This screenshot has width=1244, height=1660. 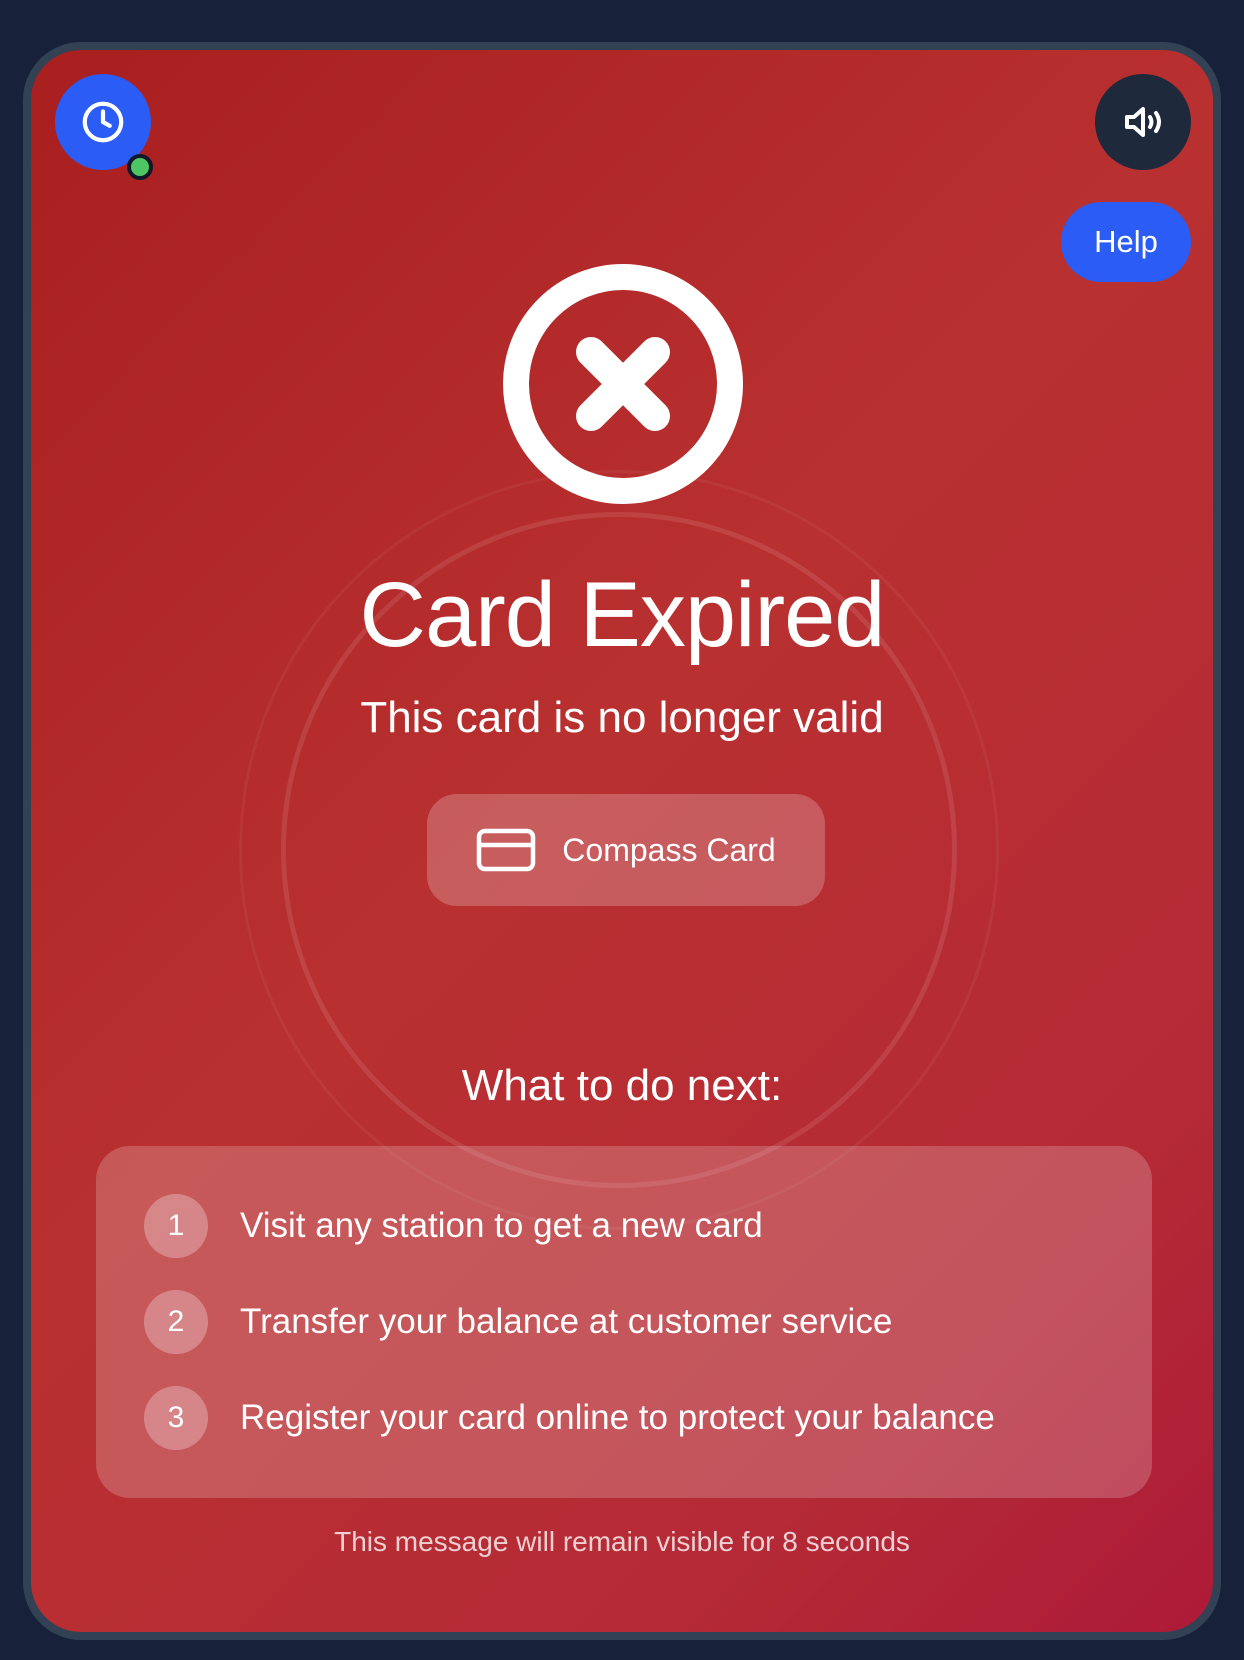 I want to click on sound-button, so click(x=1143, y=122).